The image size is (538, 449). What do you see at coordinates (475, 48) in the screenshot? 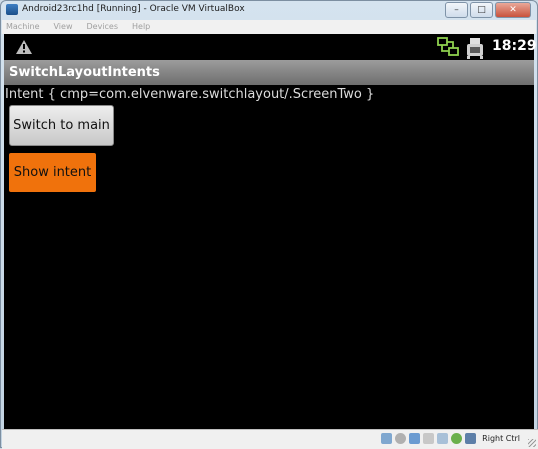
I see `usb-icon` at bounding box center [475, 48].